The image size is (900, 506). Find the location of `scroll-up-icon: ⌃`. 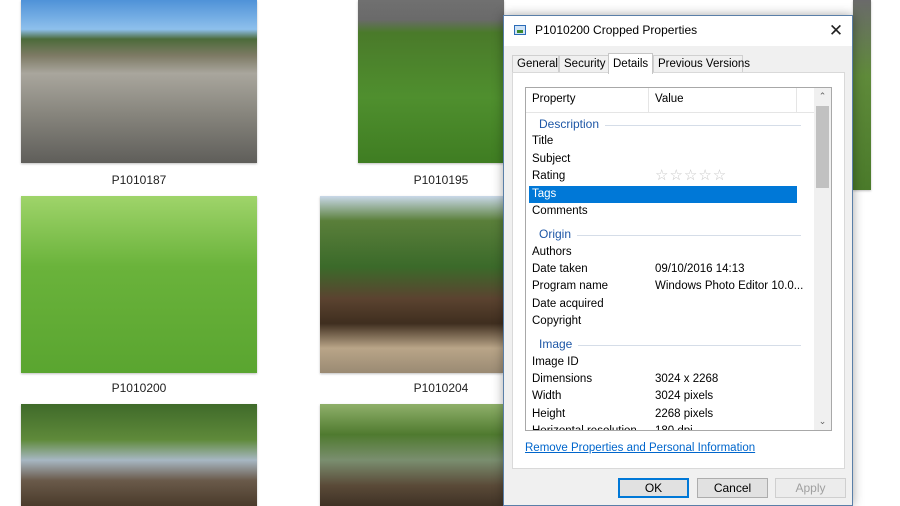

scroll-up-icon: ⌃ is located at coordinates (822, 96).